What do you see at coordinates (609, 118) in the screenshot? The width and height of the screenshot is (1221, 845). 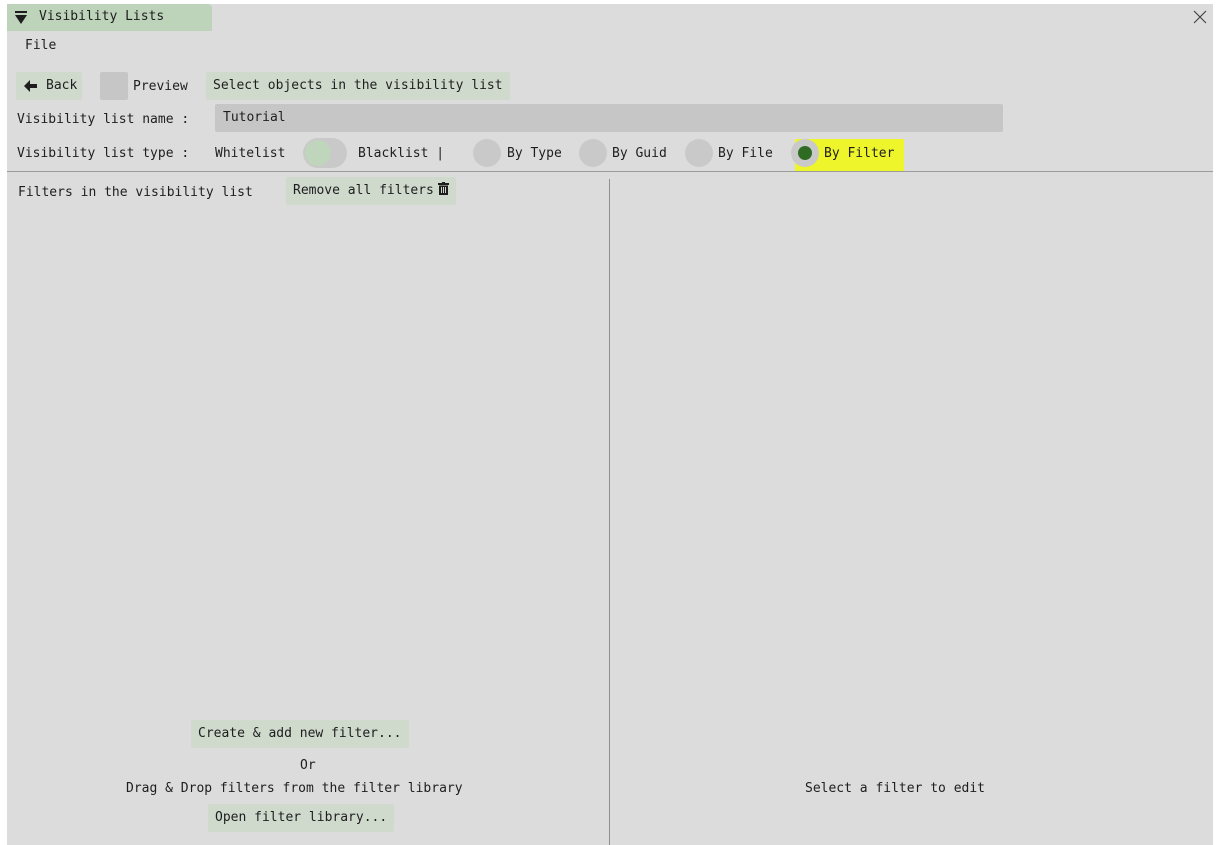 I see `list-name-input` at bounding box center [609, 118].